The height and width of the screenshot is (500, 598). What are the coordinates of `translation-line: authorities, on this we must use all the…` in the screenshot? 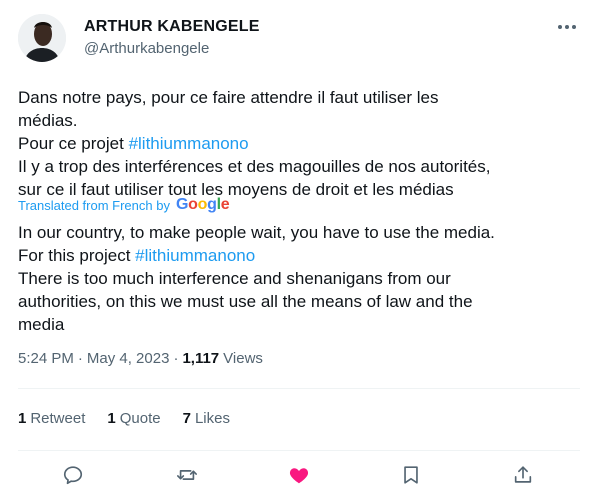 It's located at (245, 301).